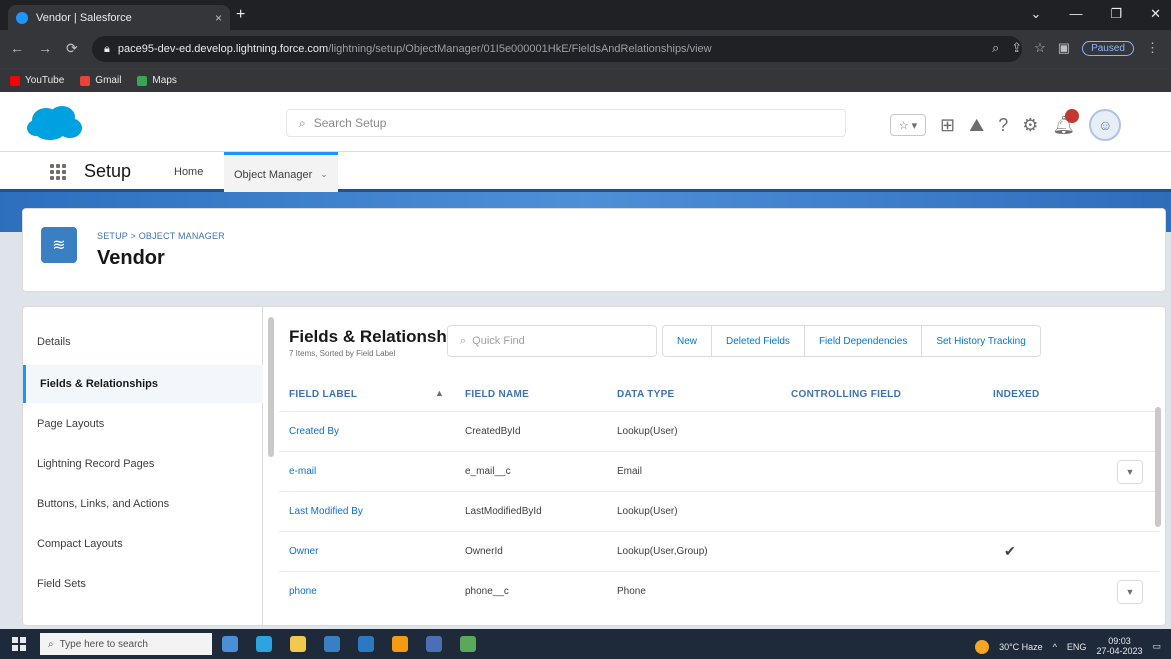 This screenshot has height=659, width=1171. I want to click on sidebar-item-fields-relationships: Fields & Relationships, so click(143, 384).